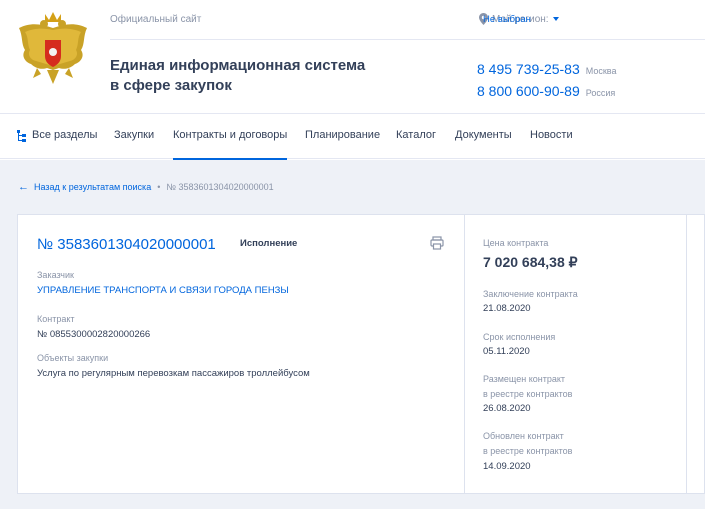 This screenshot has width=705, height=509. I want to click on phone-moscow: 8 495 739-25-83 Москва, so click(547, 69).